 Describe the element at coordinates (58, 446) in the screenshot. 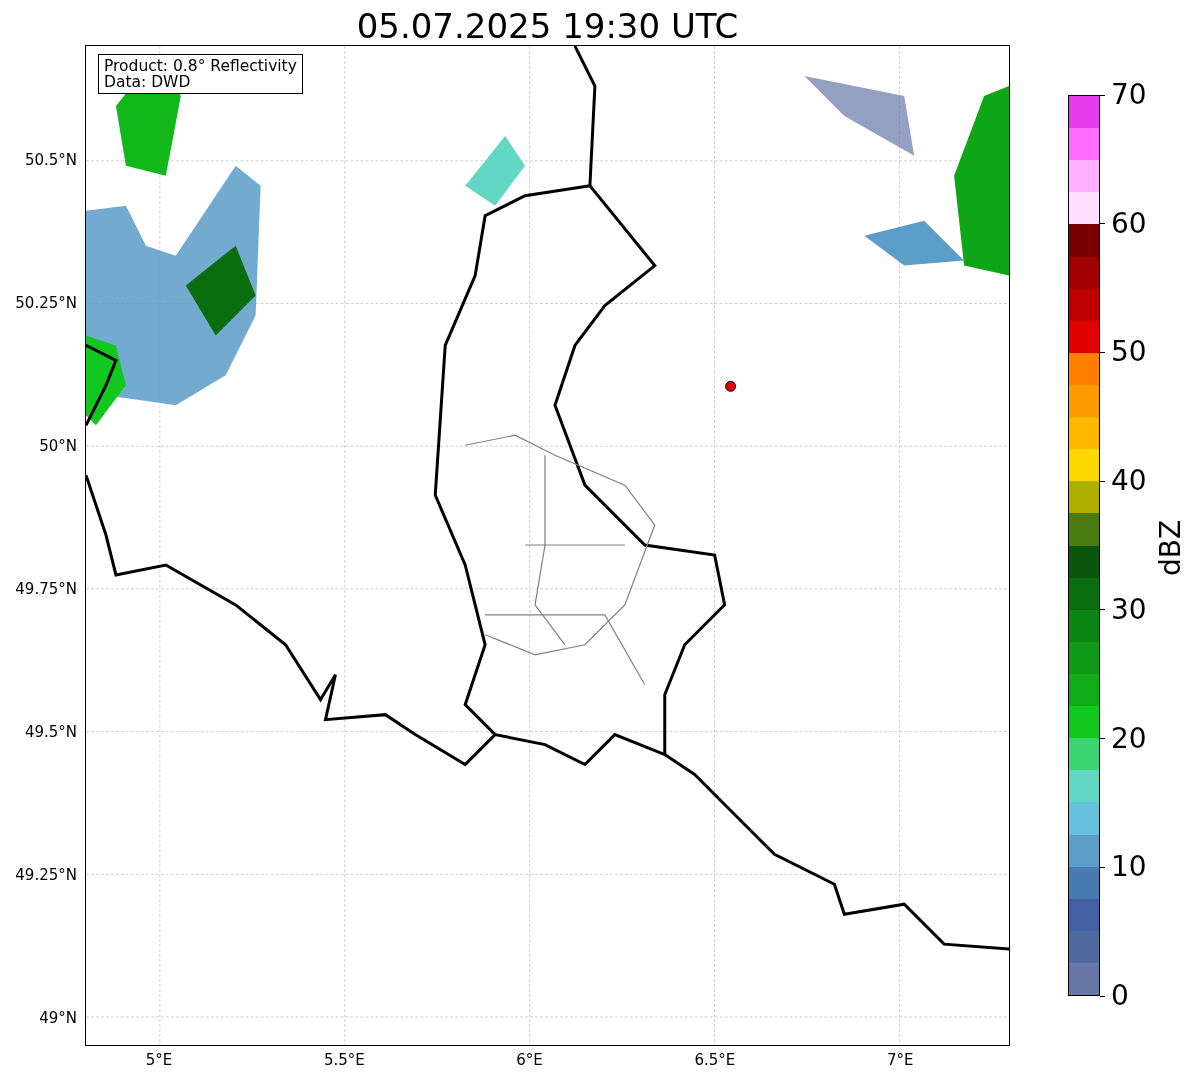

I see `axis-tick-label: 50°N` at that location.